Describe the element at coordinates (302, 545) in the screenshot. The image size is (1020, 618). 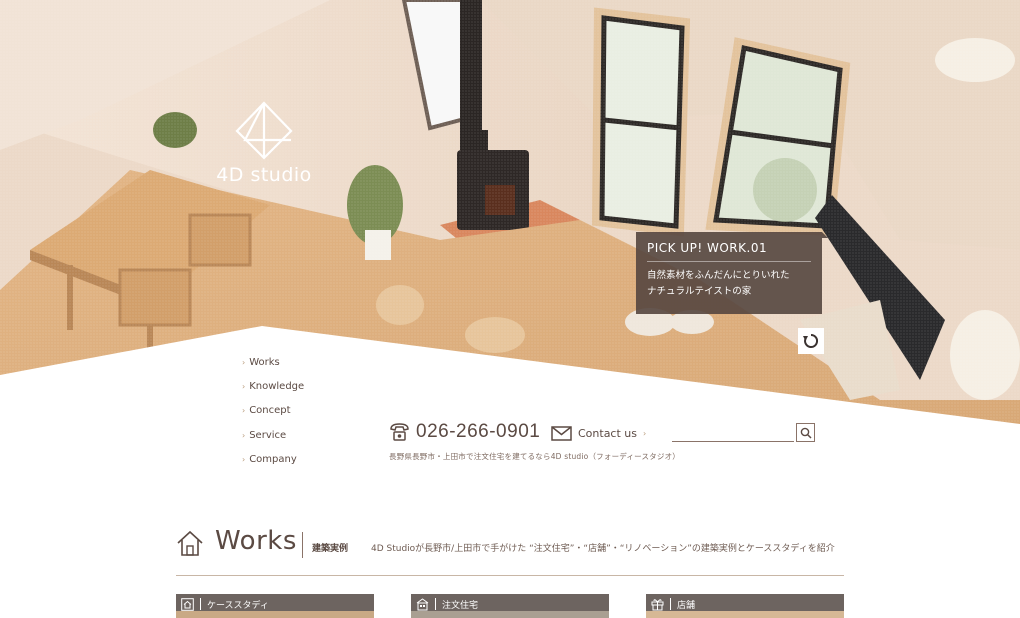
I see `title-divider` at that location.